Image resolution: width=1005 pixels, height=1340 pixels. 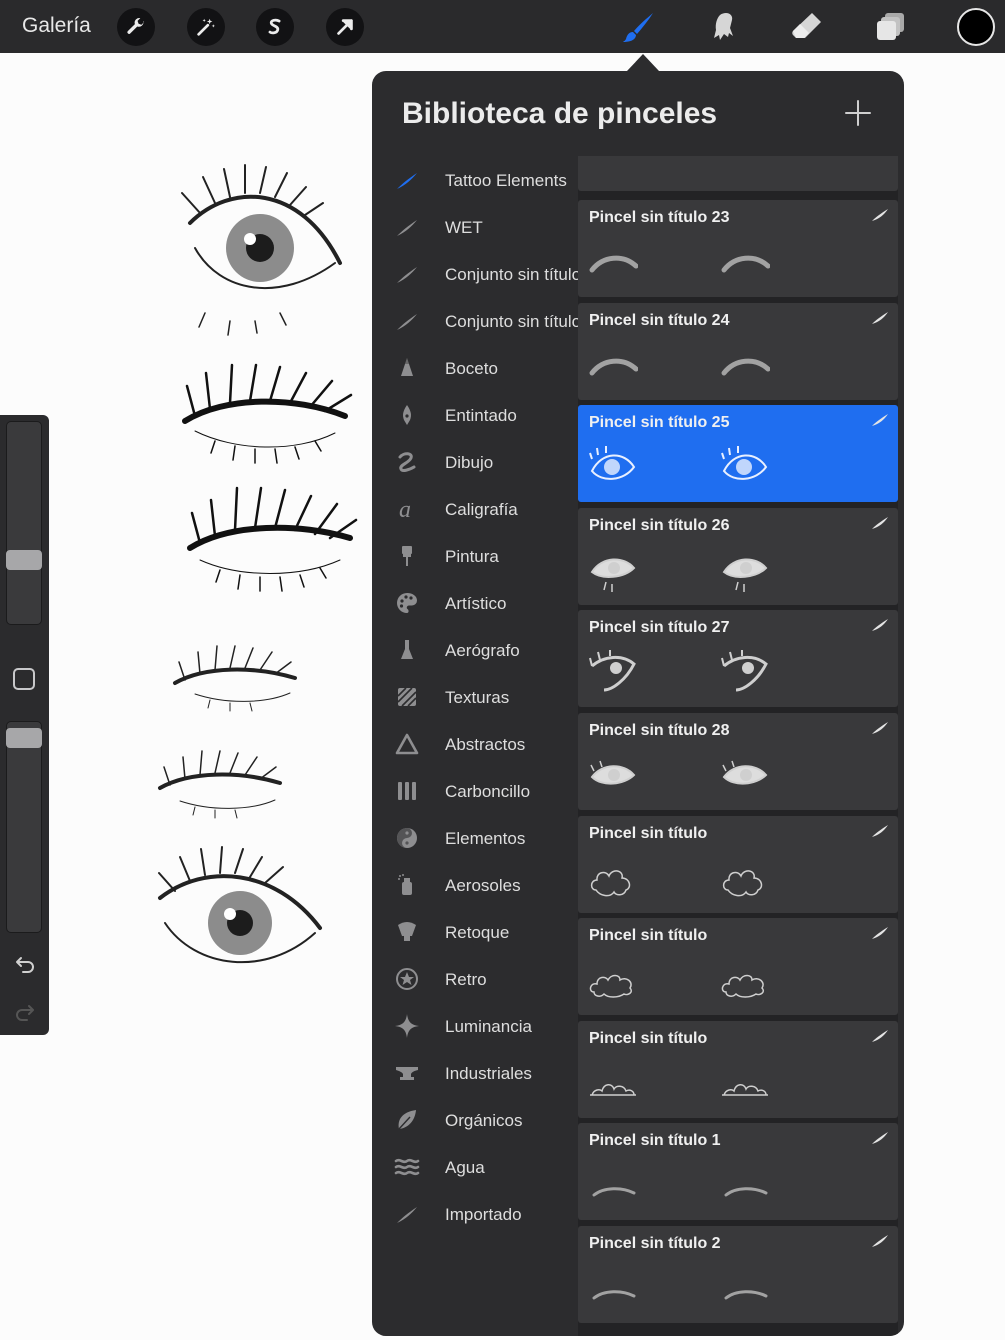 I want to click on brush-set-item: Abstractos, so click(x=475, y=743).